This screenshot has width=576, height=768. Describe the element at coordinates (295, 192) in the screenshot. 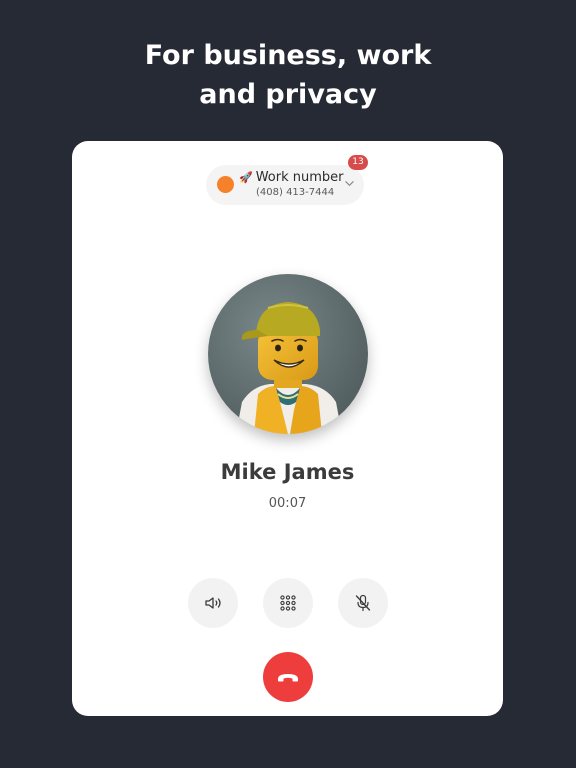

I see `line-phone-number: (408) 413-7444` at that location.